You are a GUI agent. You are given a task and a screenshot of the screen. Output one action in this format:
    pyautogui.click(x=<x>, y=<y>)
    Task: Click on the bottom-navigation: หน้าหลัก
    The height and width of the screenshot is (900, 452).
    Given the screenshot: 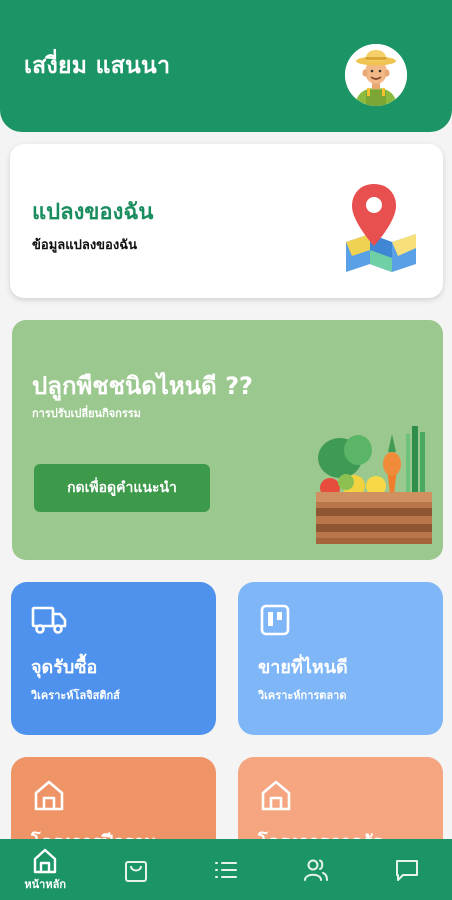 What is the action you would take?
    pyautogui.click(x=226, y=869)
    